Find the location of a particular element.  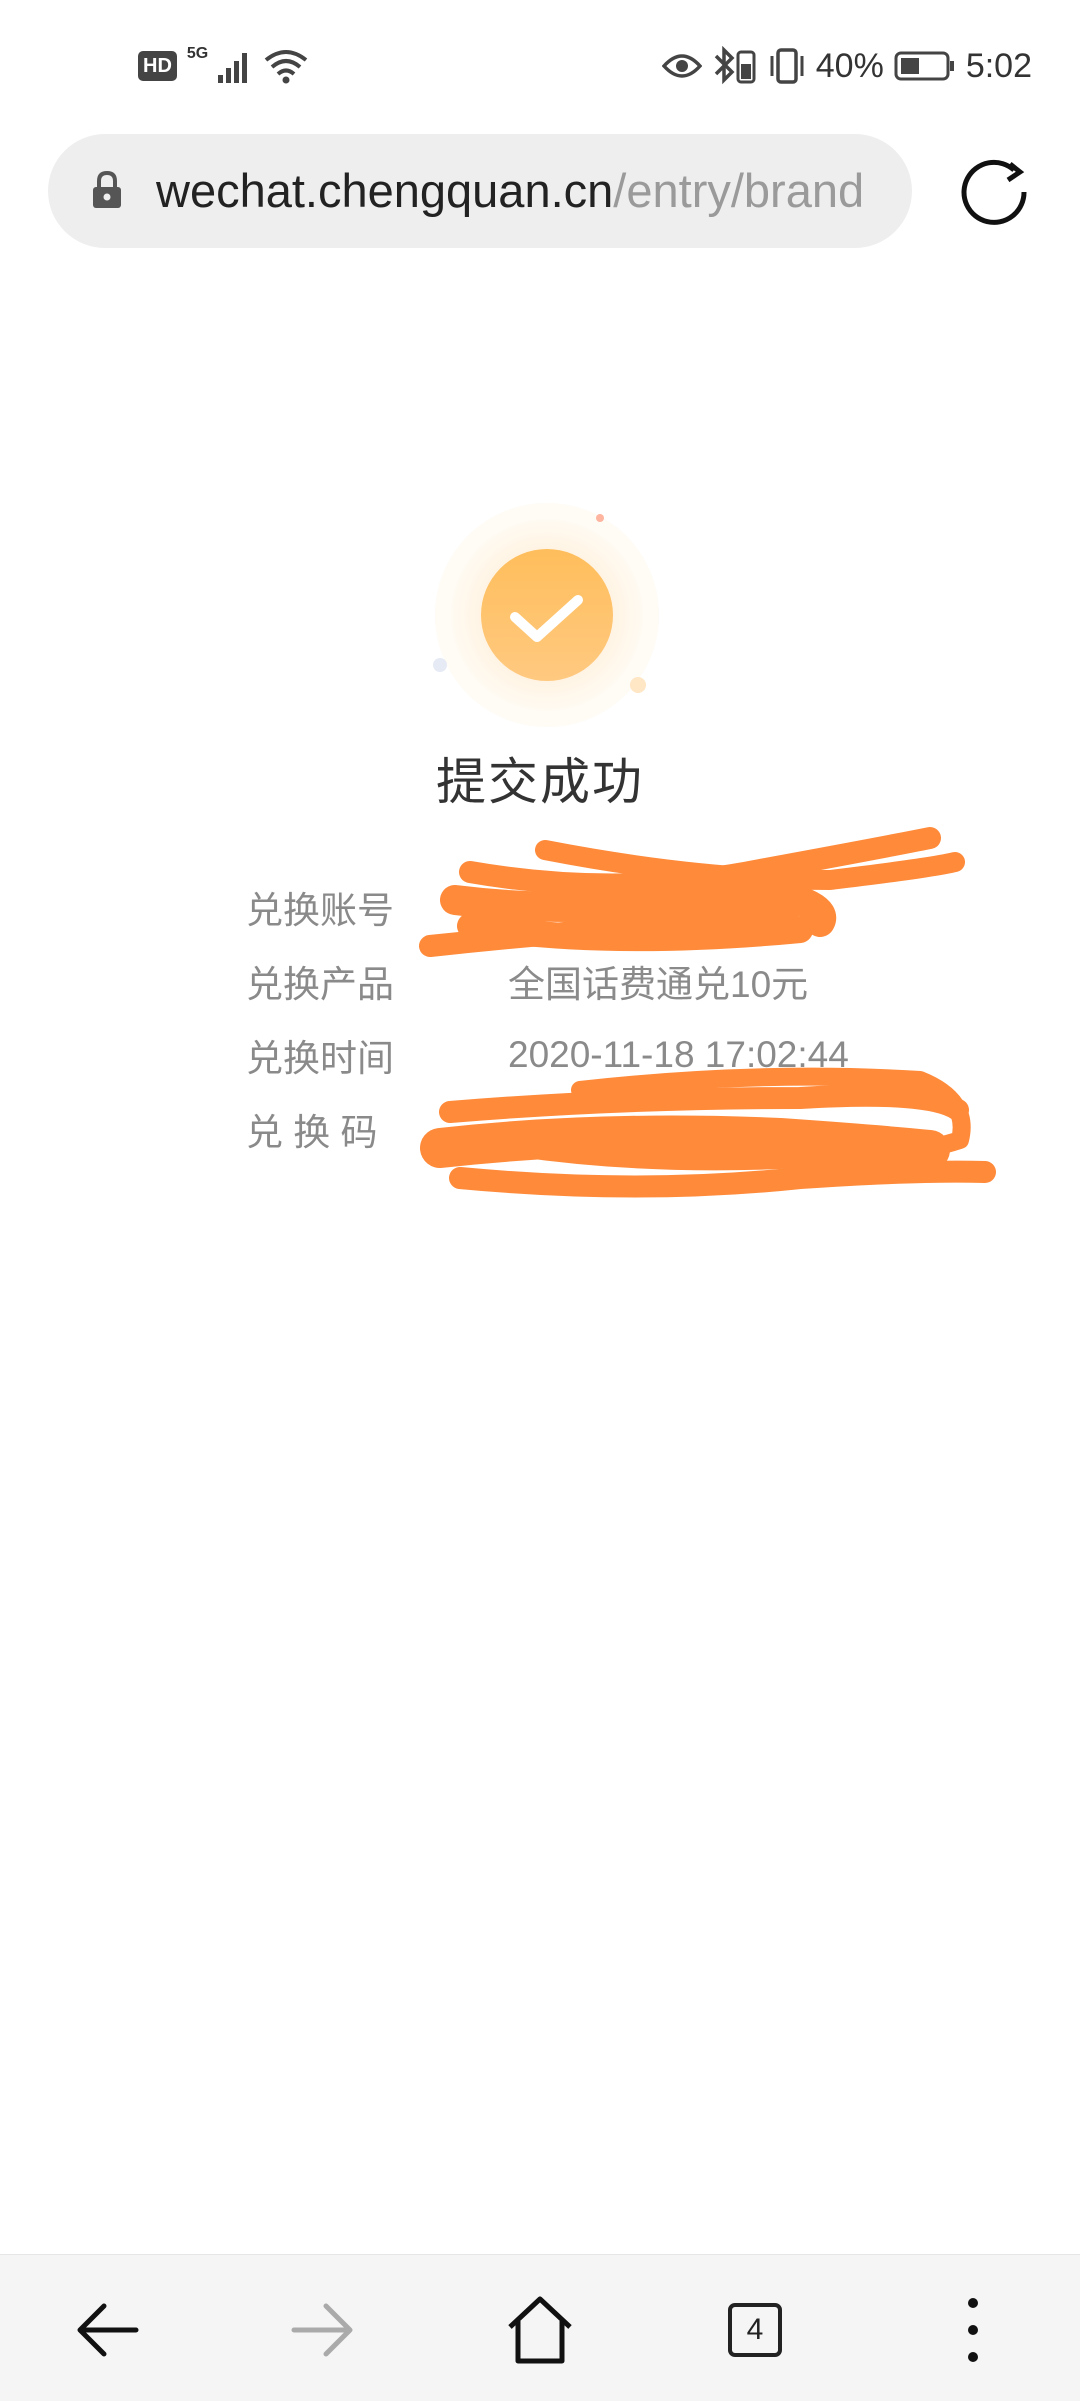

wifi-icon is located at coordinates (286, 67).